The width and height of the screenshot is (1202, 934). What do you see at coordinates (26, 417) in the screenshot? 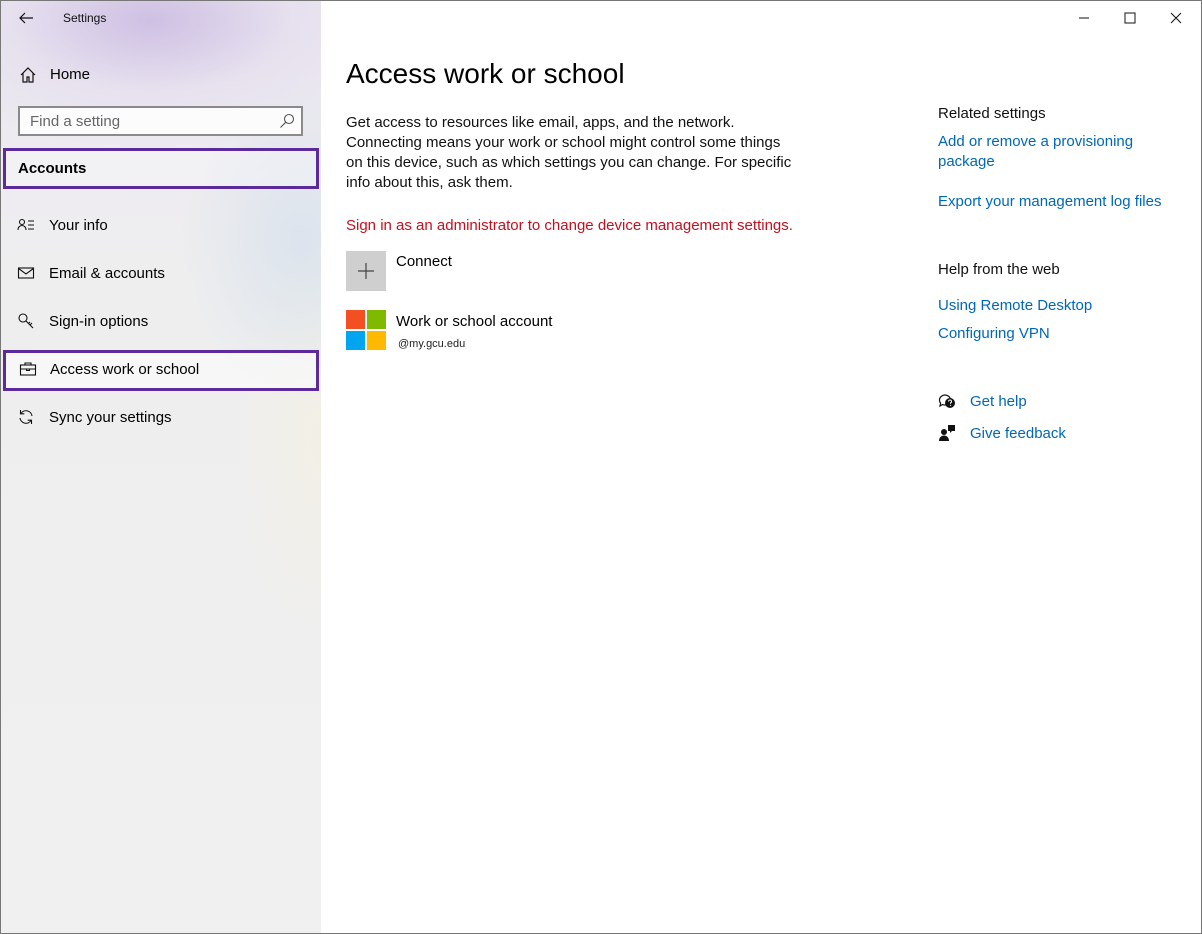
I see `sync-icon` at bounding box center [26, 417].